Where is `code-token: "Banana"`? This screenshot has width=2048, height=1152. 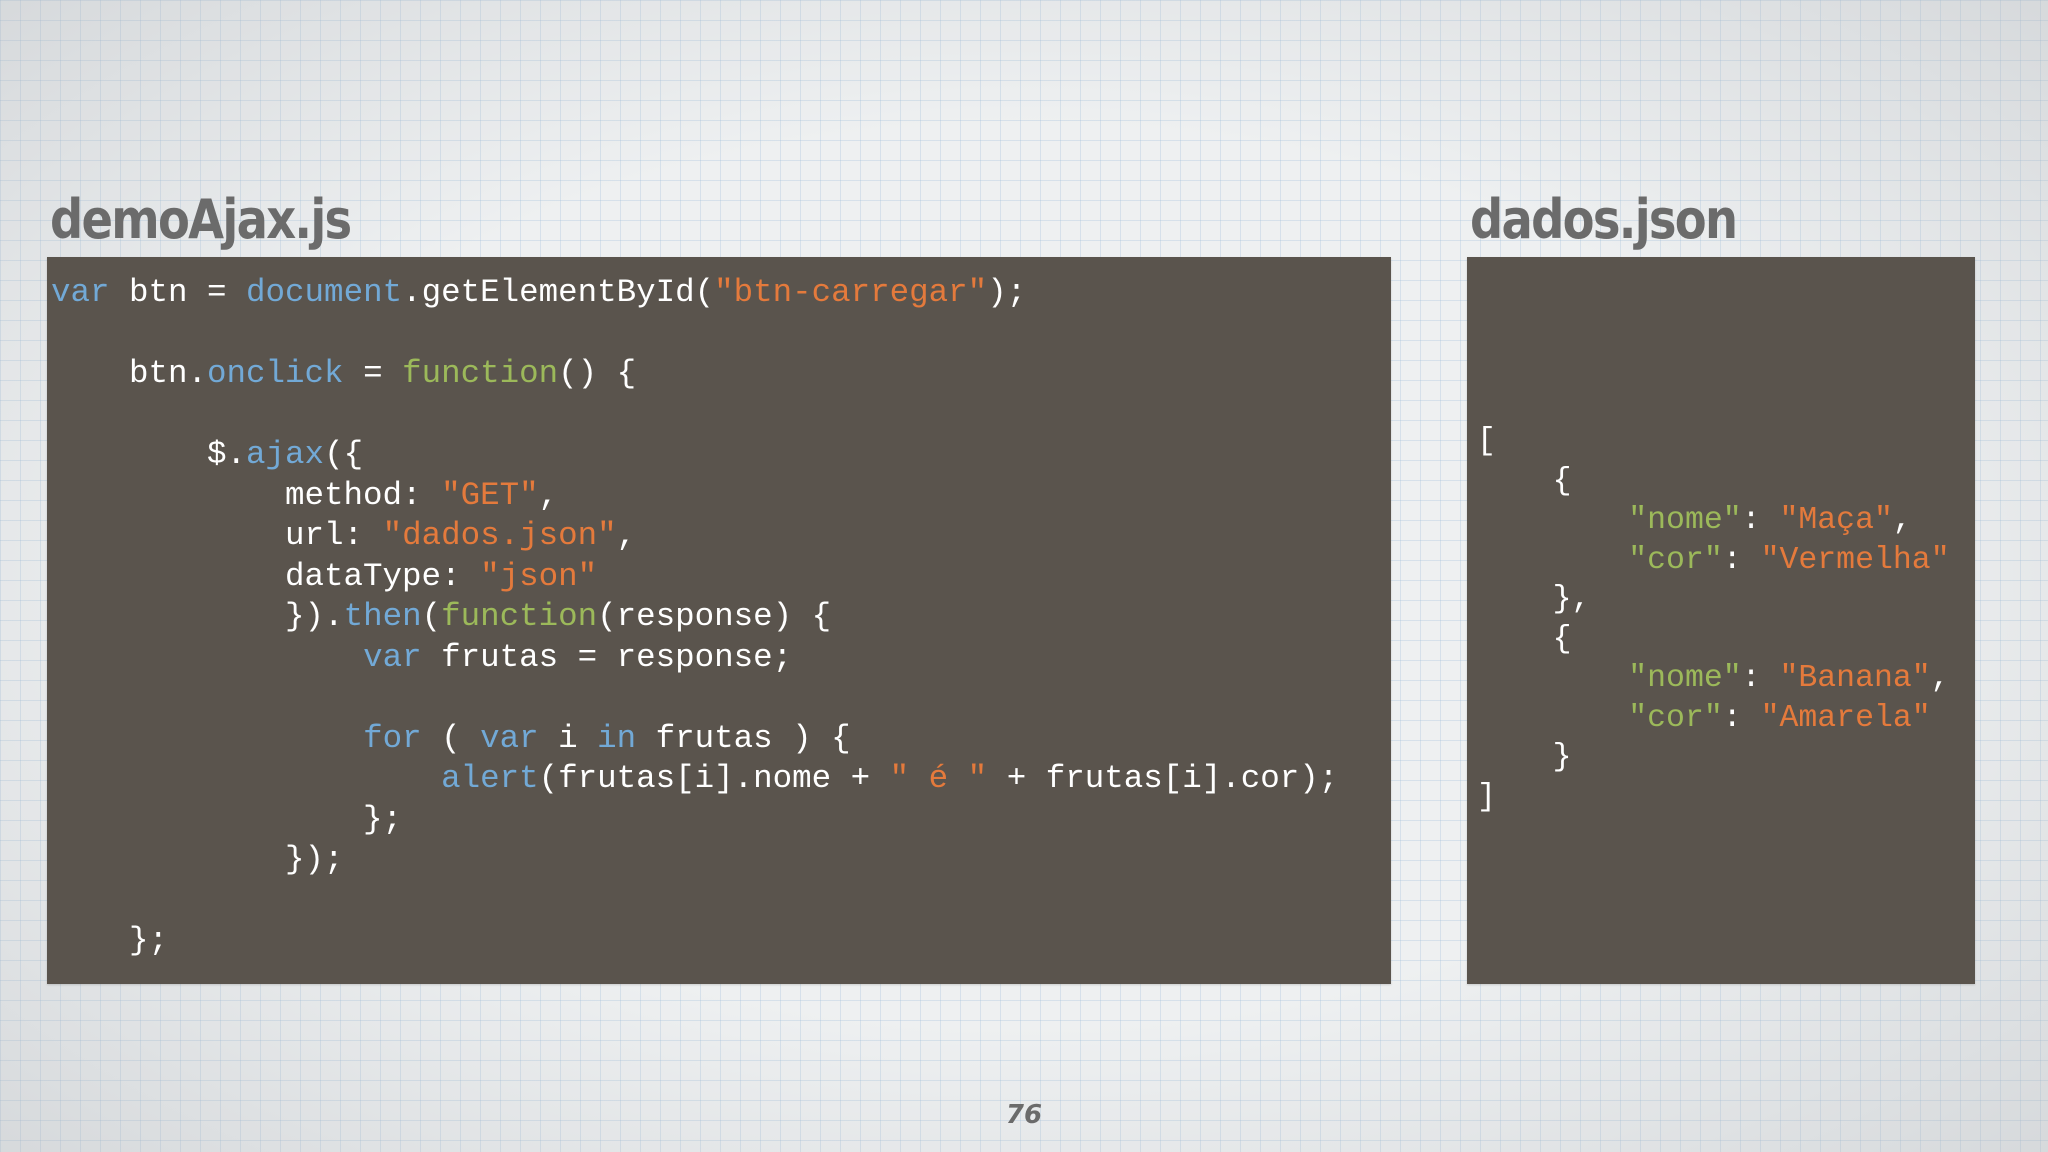 code-token: "Banana" is located at coordinates (1855, 678).